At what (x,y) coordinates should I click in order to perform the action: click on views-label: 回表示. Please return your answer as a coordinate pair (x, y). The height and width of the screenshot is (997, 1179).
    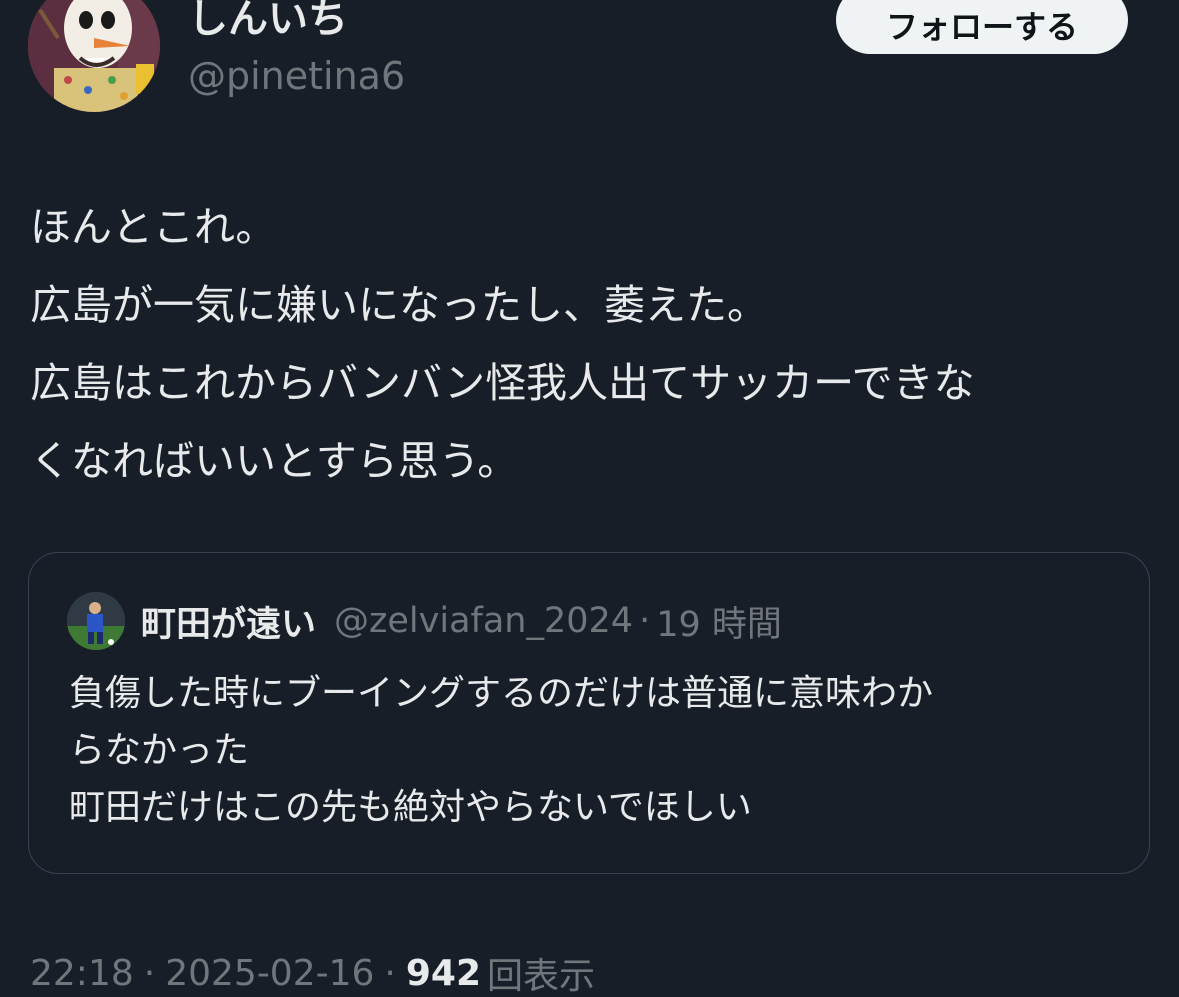
    Looking at the image, I should click on (541, 976).